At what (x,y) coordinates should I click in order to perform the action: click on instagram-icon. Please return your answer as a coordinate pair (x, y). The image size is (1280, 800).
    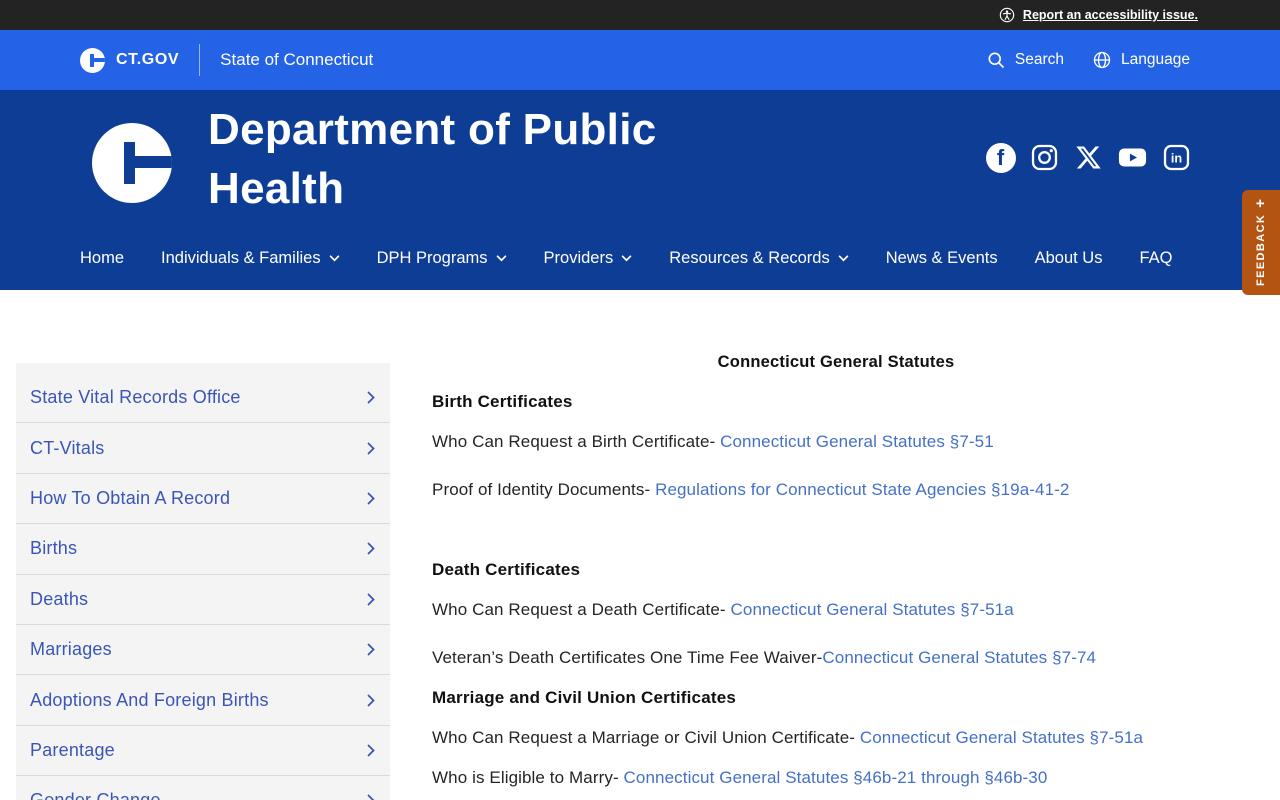
    Looking at the image, I should click on (1044, 157).